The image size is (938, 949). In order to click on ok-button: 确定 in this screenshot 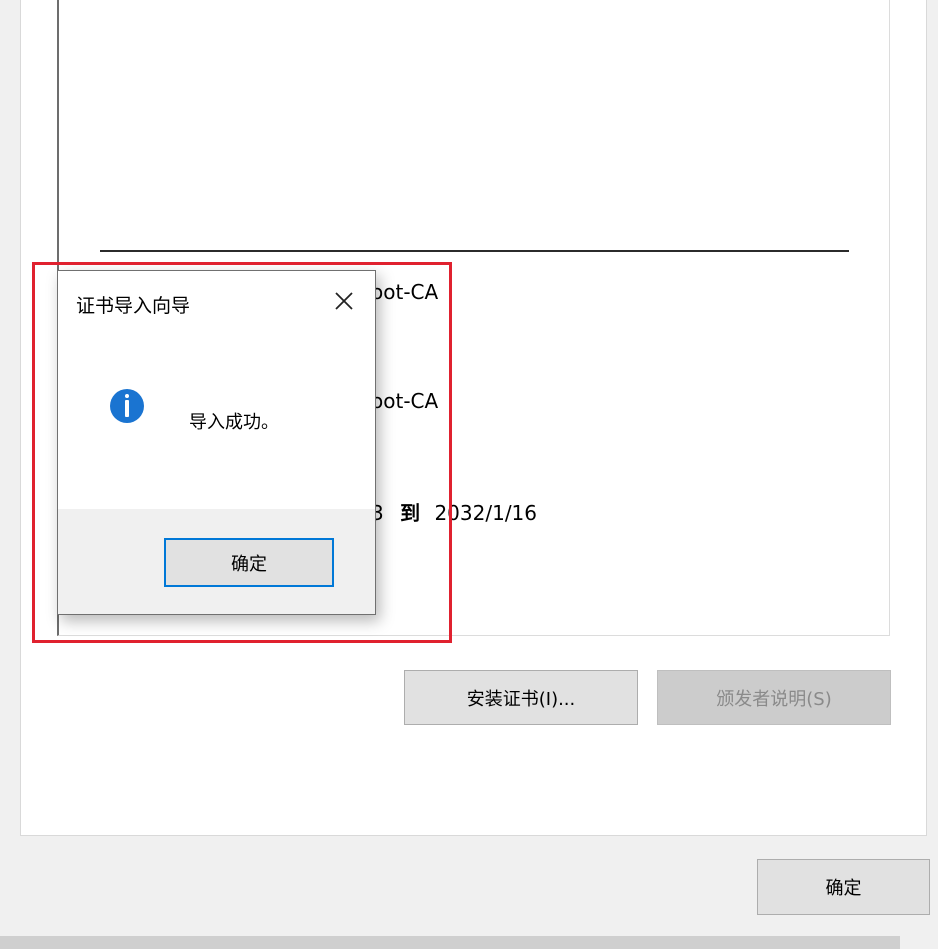, I will do `click(843, 887)`.